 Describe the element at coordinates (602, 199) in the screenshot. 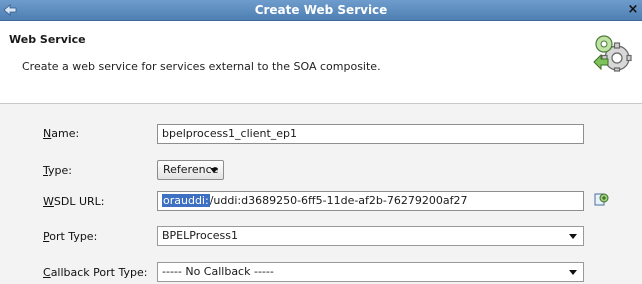

I see `browse-uddi-icon` at that location.